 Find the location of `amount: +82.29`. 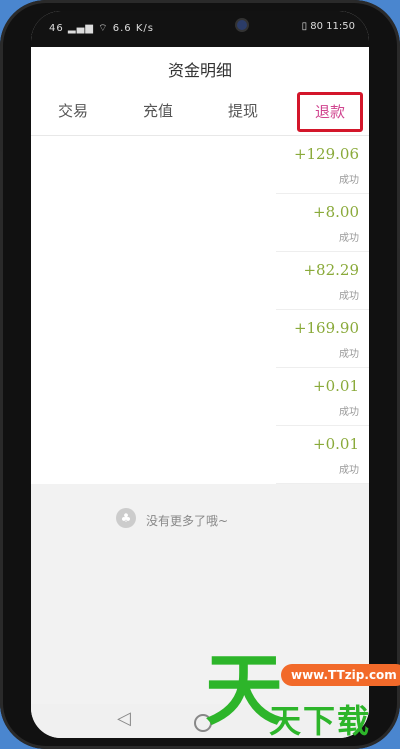

amount: +82.29 is located at coordinates (331, 270).